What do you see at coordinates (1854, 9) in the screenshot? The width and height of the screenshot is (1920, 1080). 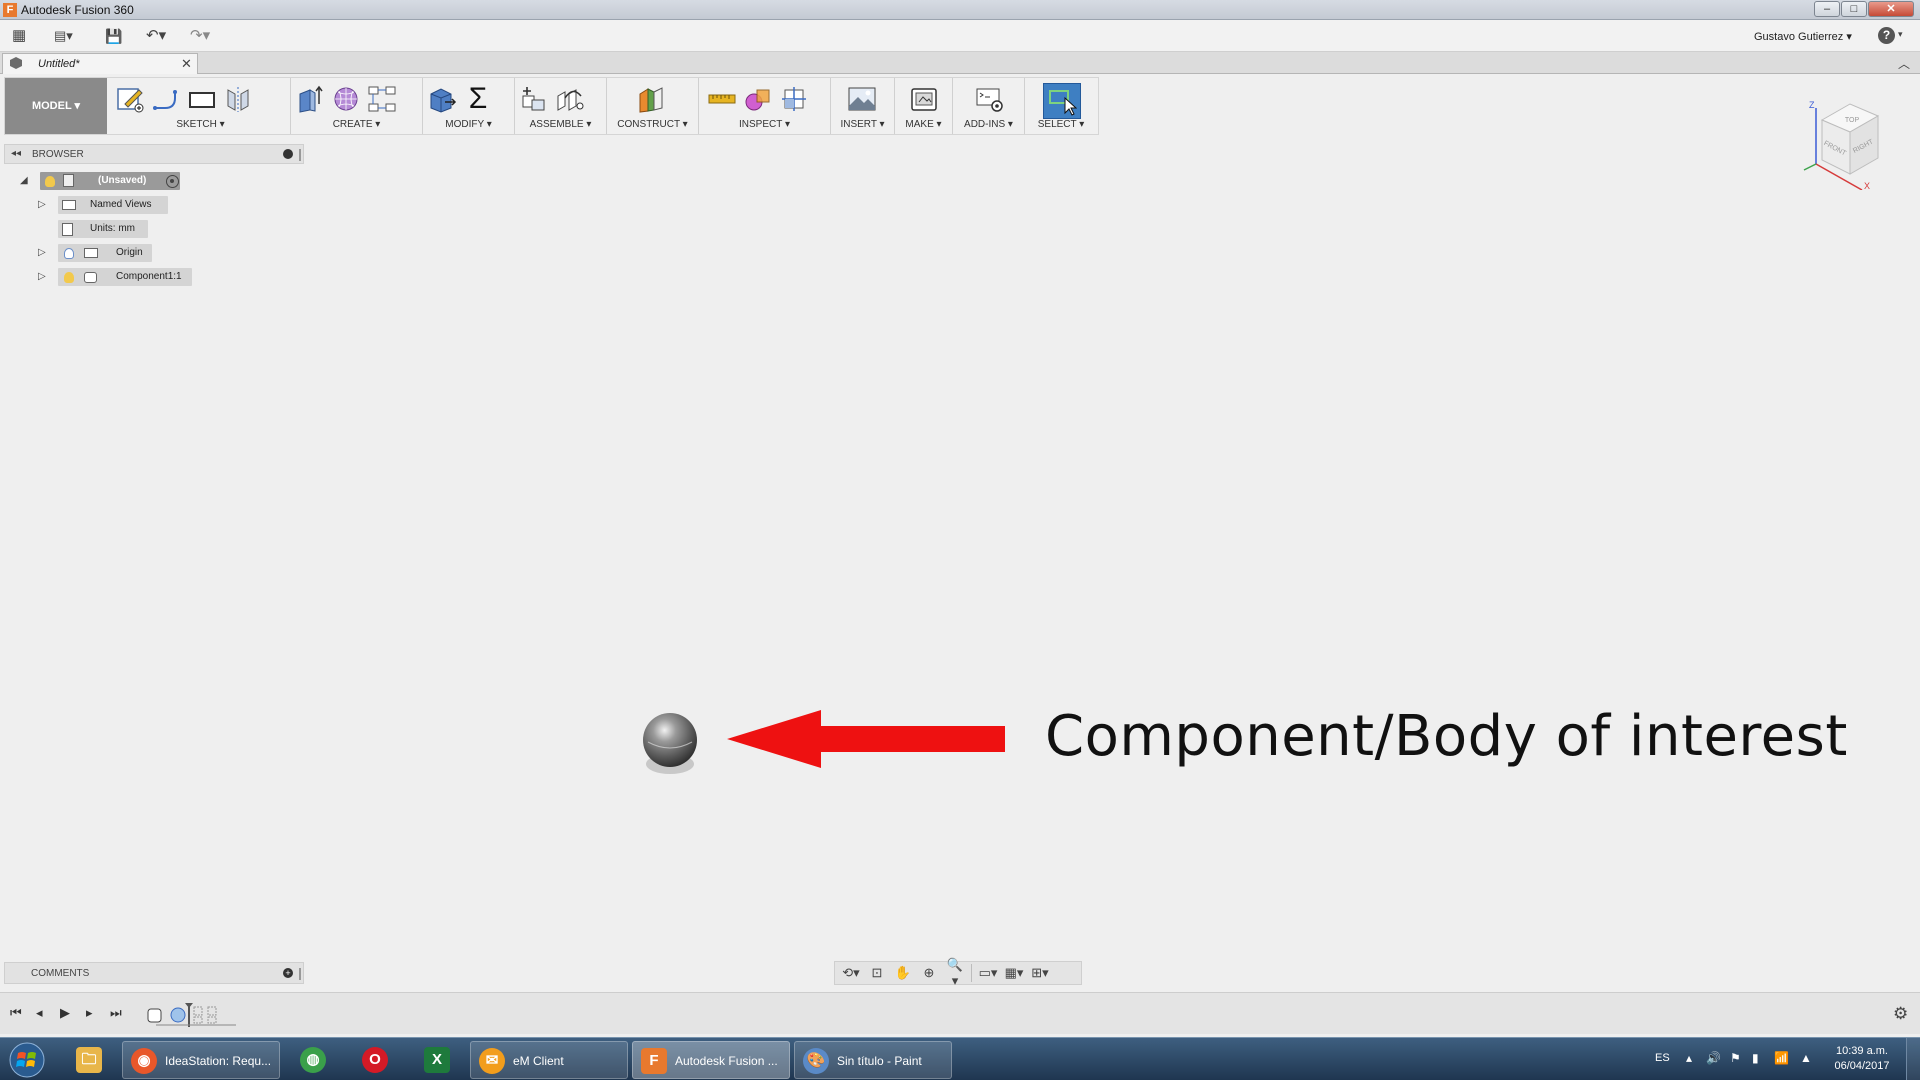 I see `maximize-button: □` at bounding box center [1854, 9].